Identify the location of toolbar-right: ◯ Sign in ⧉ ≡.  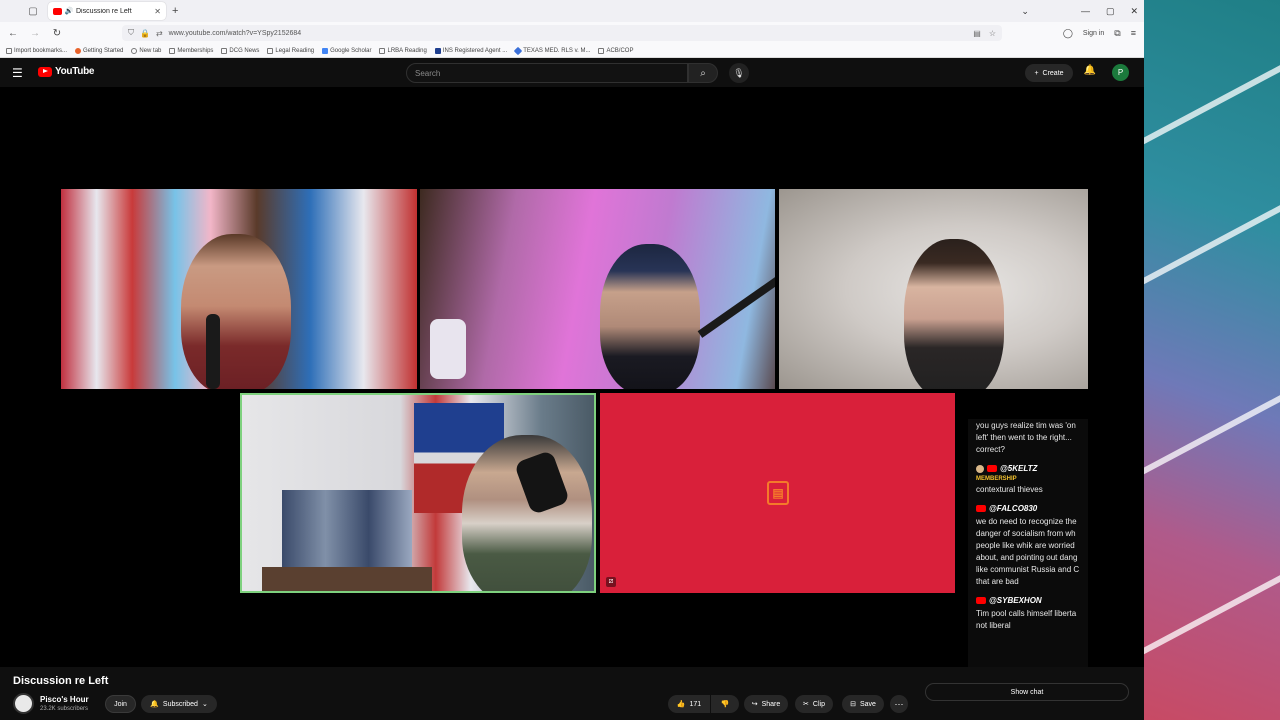
(1099, 33).